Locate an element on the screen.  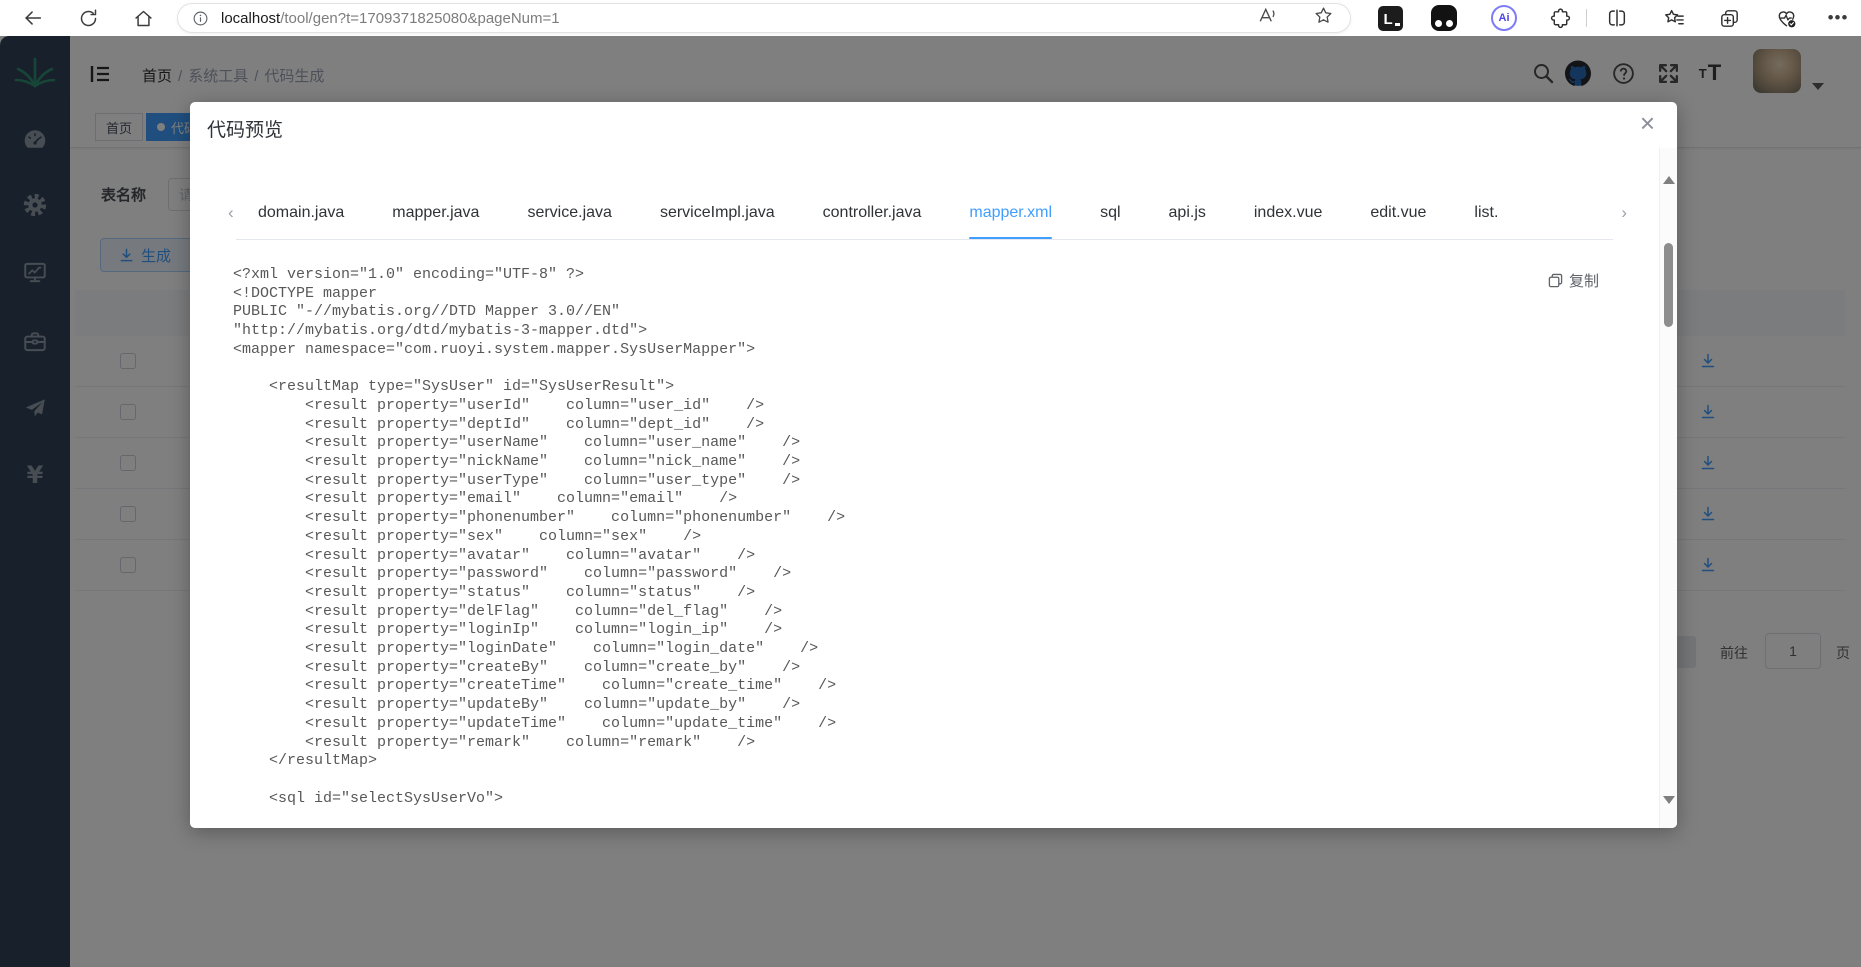
tab-serviceImpl.java: serviceImpl.java is located at coordinates (717, 213).